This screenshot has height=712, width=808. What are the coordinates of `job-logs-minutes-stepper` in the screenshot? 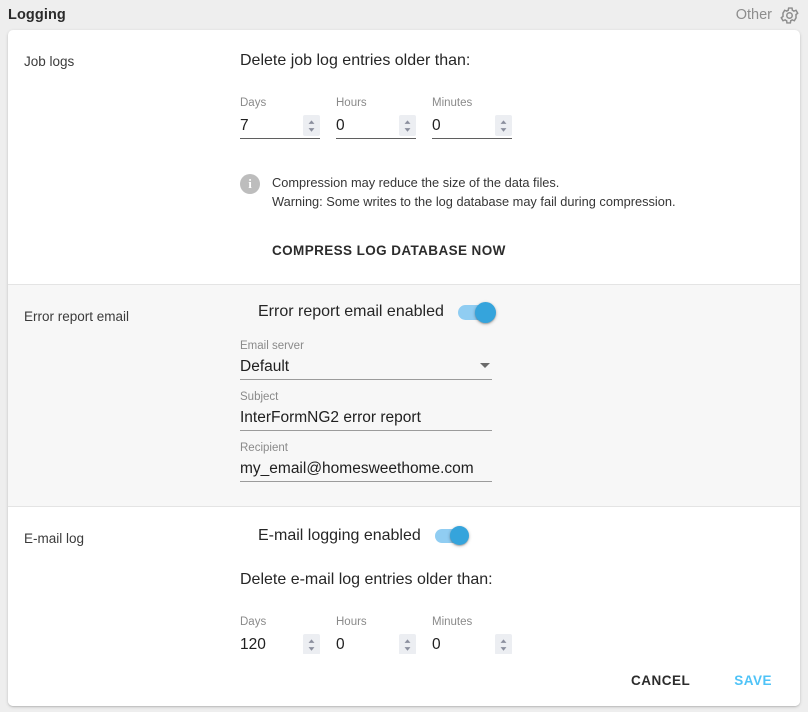 It's located at (503, 125).